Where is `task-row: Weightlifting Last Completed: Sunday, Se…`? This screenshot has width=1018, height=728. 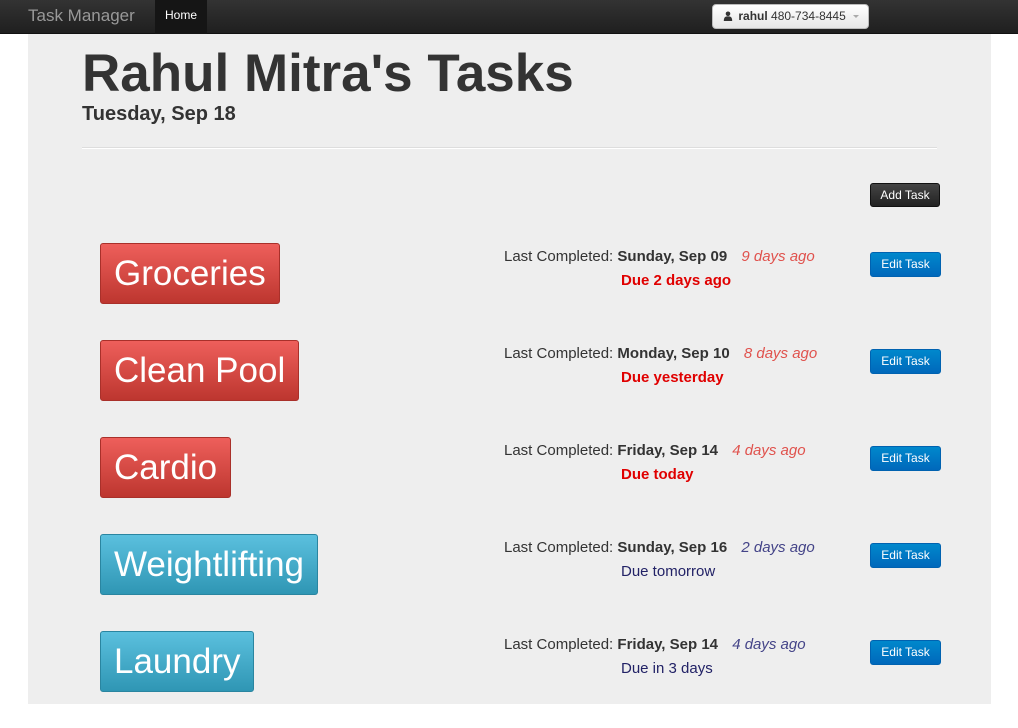
task-row: Weightlifting Last Completed: Sunday, Se… is located at coordinates (509, 582).